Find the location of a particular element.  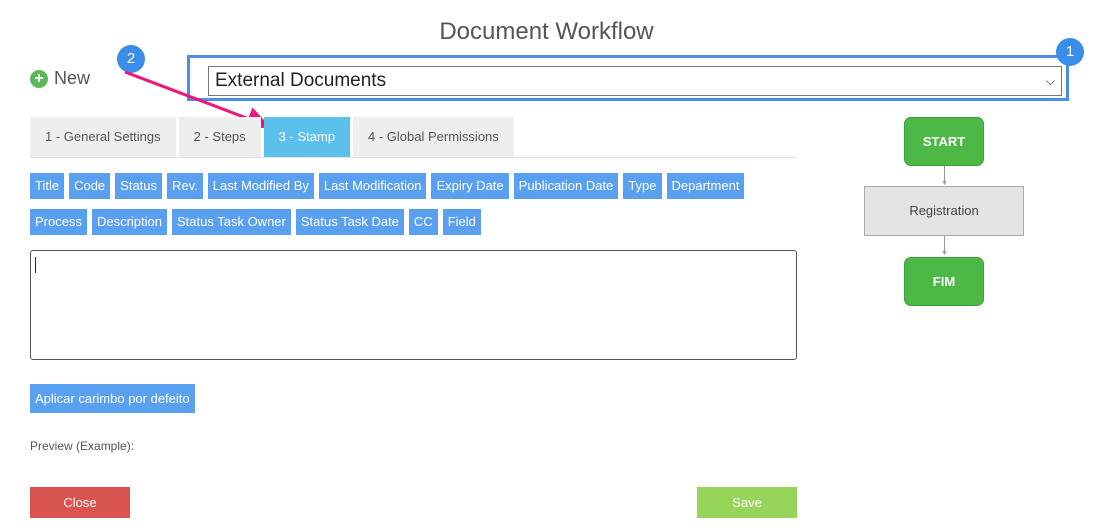

field-tag-status: Status is located at coordinates (139, 186).